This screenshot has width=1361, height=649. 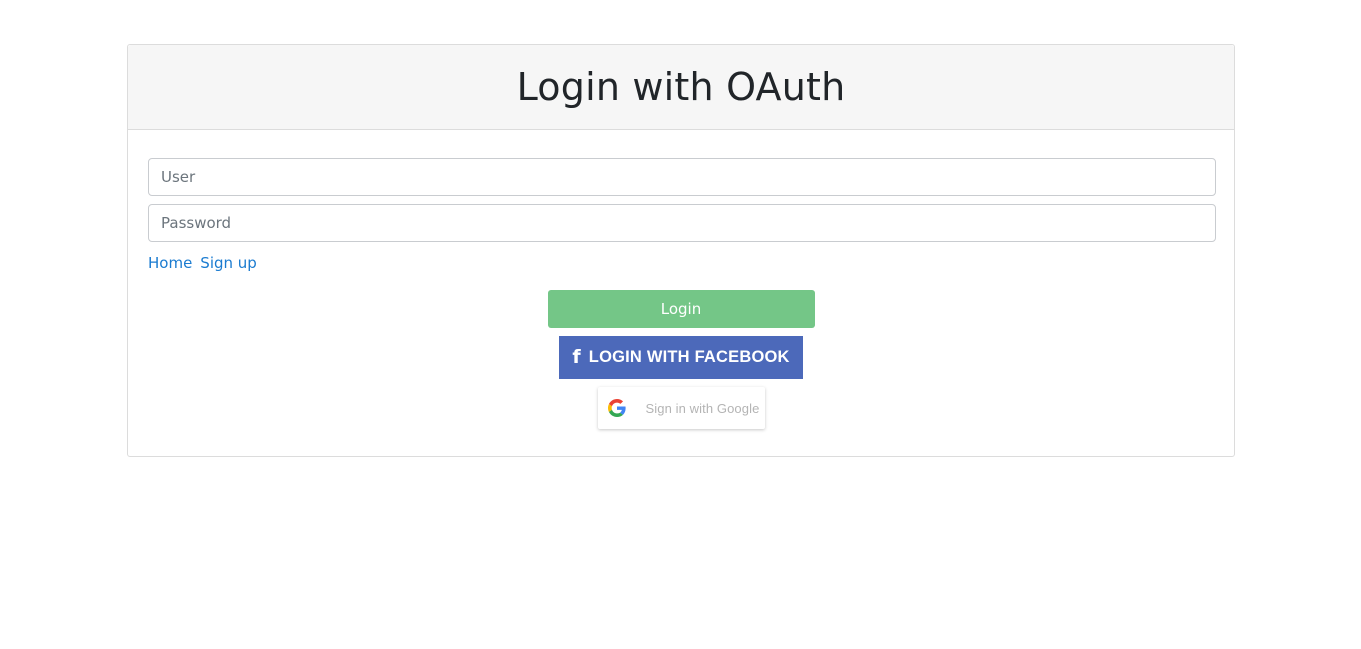 What do you see at coordinates (681, 264) in the screenshot?
I see `auth-links: Home Sign up` at bounding box center [681, 264].